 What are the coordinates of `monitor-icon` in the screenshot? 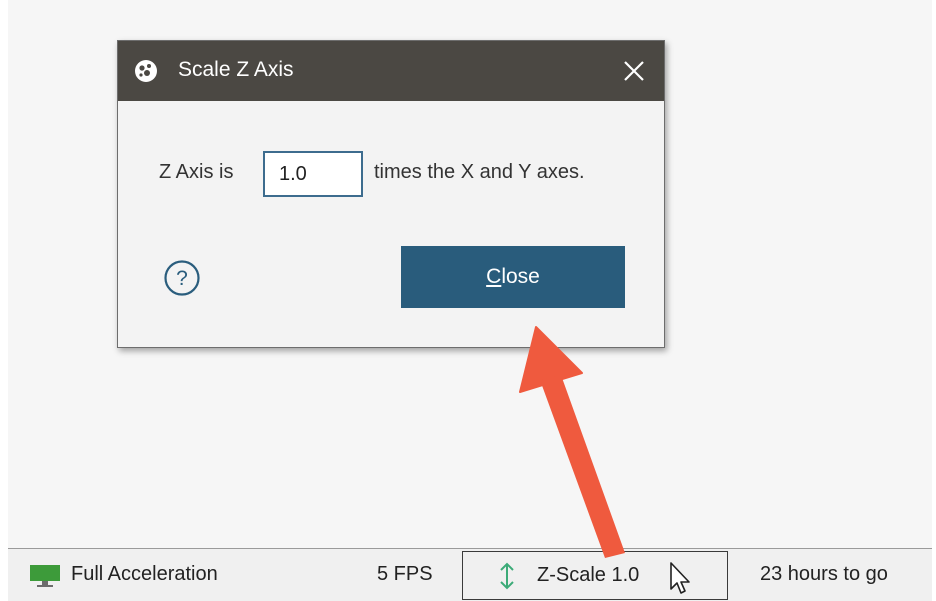 It's located at (45, 576).